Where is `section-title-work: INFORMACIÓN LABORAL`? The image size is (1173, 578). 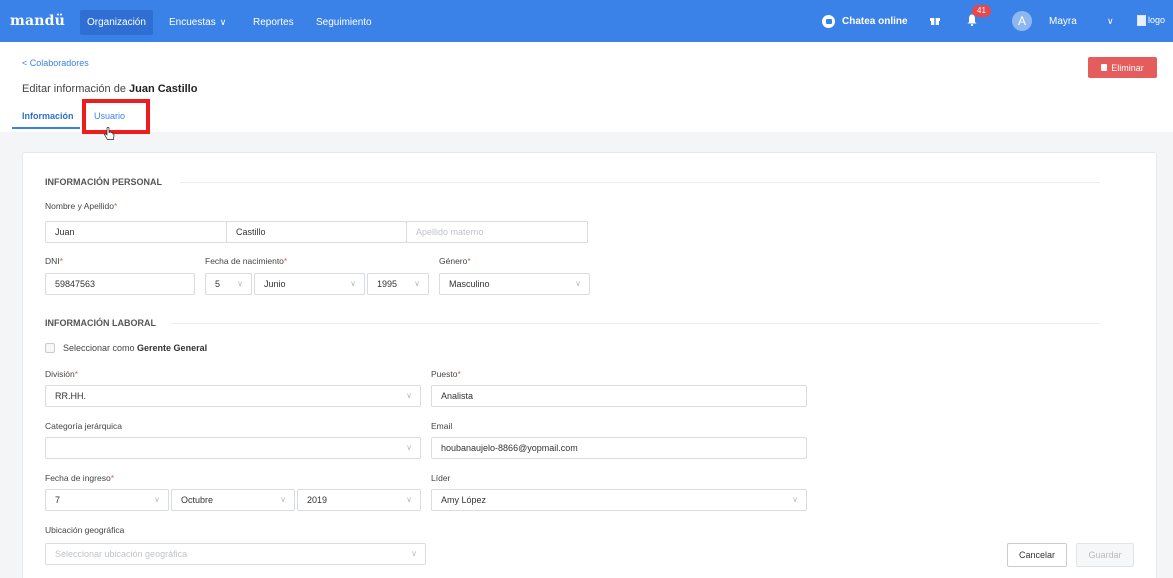
section-title-work: INFORMACIÓN LABORAL is located at coordinates (100, 323).